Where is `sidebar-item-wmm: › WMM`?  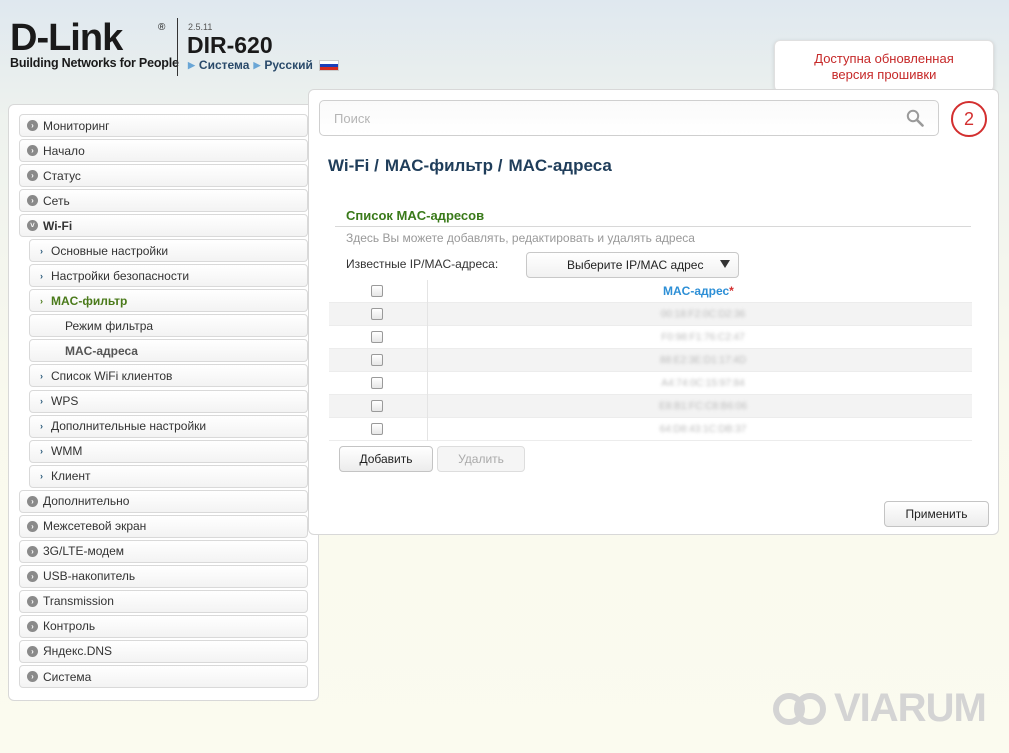
sidebar-item-wmm: › WMM is located at coordinates (168, 451).